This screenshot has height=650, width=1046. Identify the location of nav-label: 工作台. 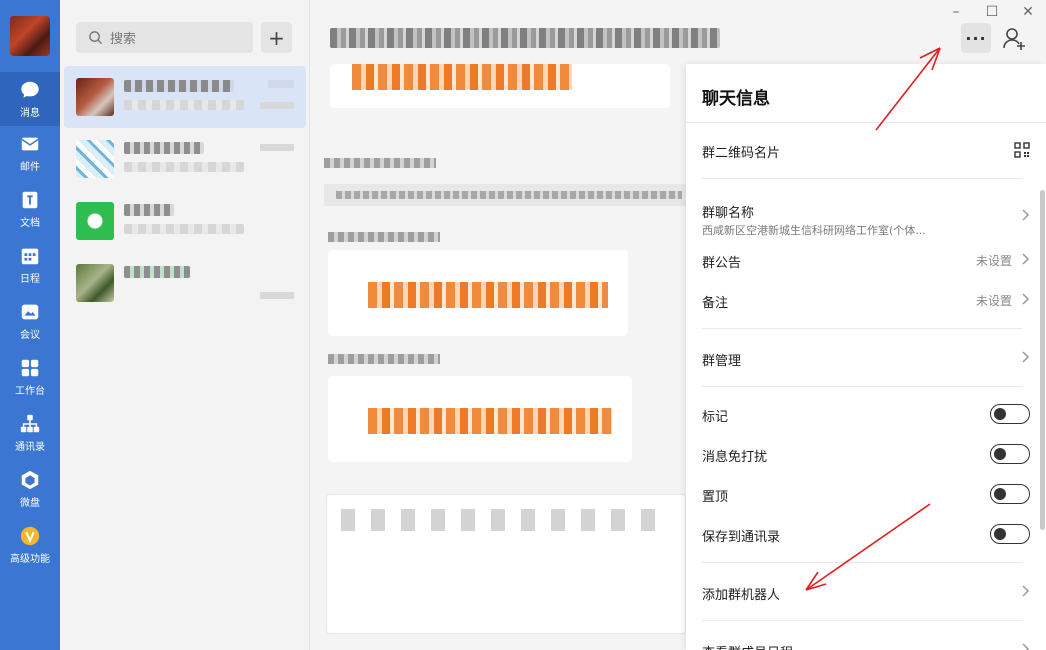
(30, 391).